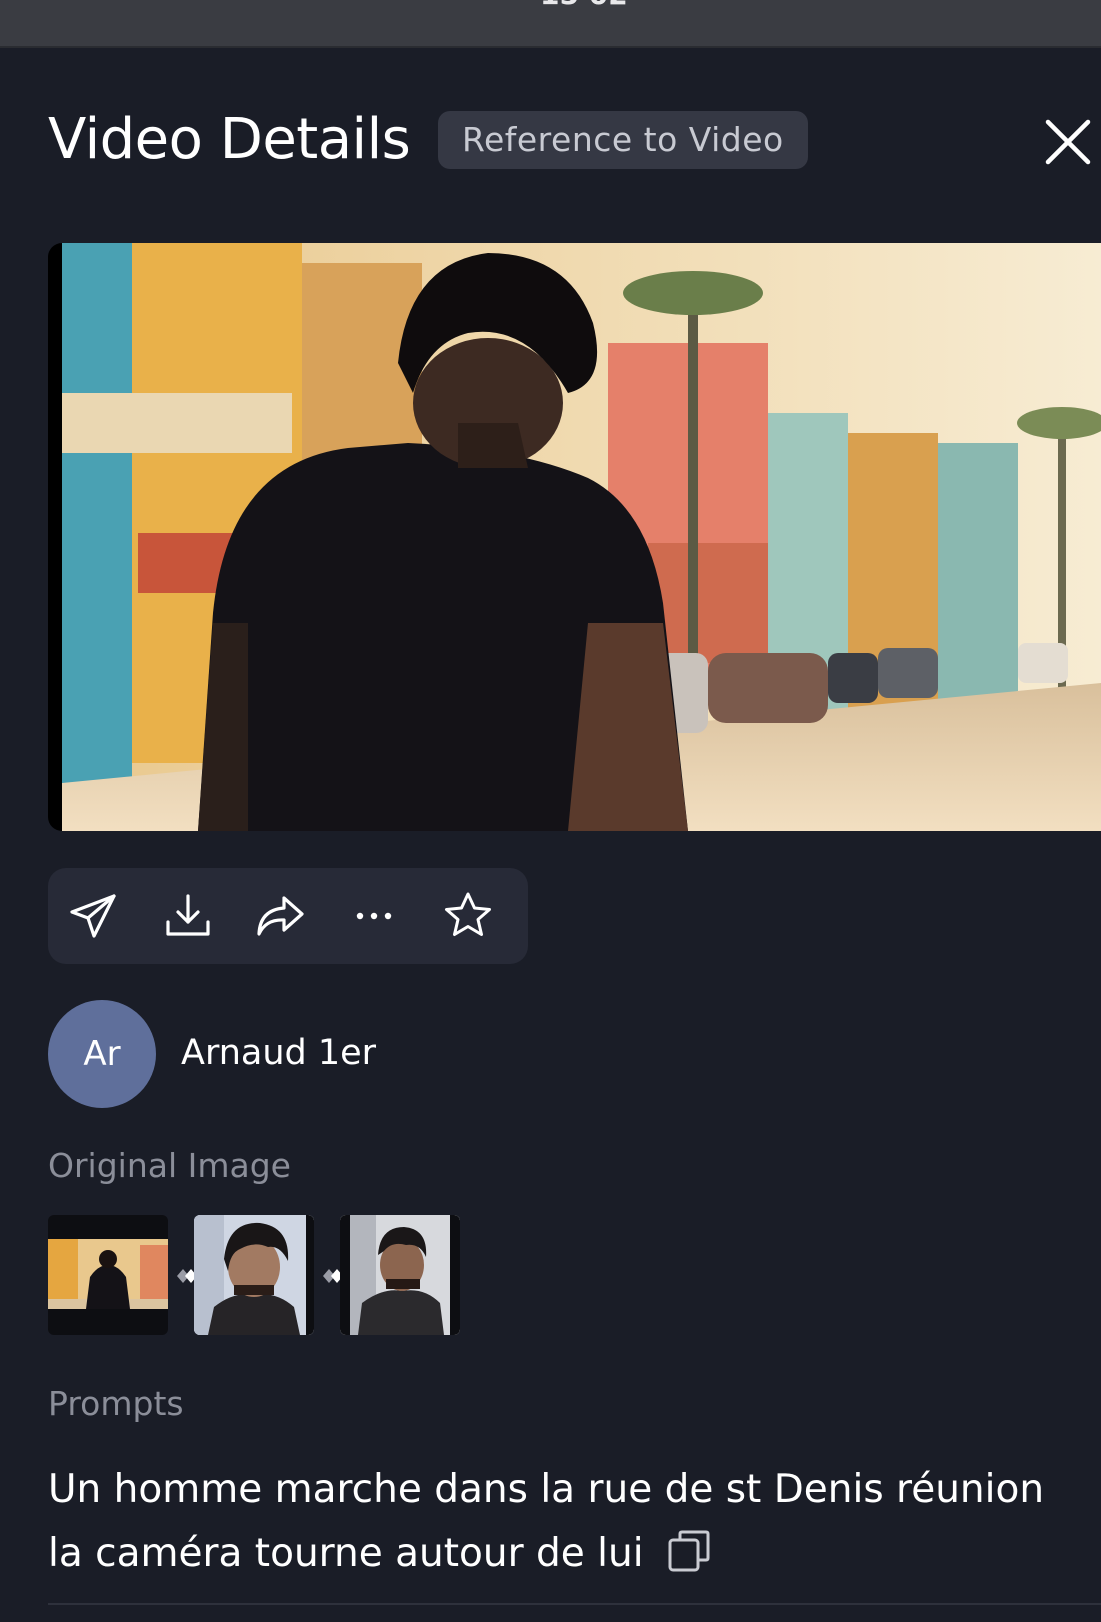 The width and height of the screenshot is (1101, 1622). What do you see at coordinates (94, 916) in the screenshot?
I see `send-icon` at bounding box center [94, 916].